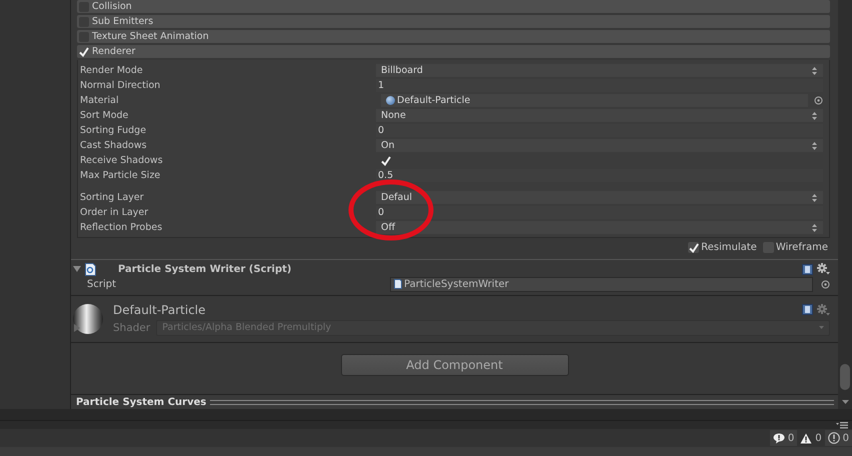  I want to click on property-label: Max Particle Size, so click(120, 175).